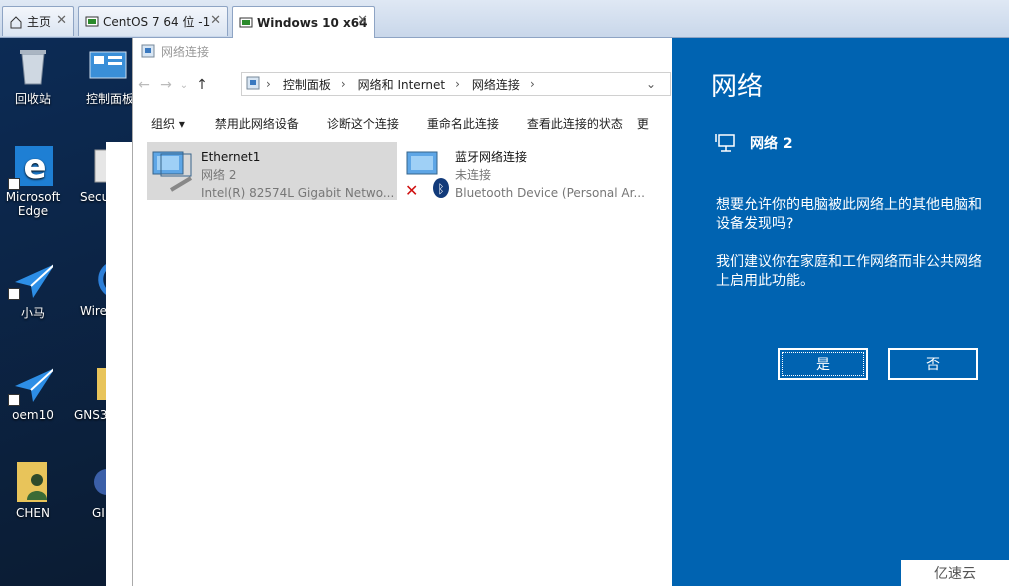 The width and height of the screenshot is (1009, 586). I want to click on tab-label: Windows 10 x64, so click(312, 22).